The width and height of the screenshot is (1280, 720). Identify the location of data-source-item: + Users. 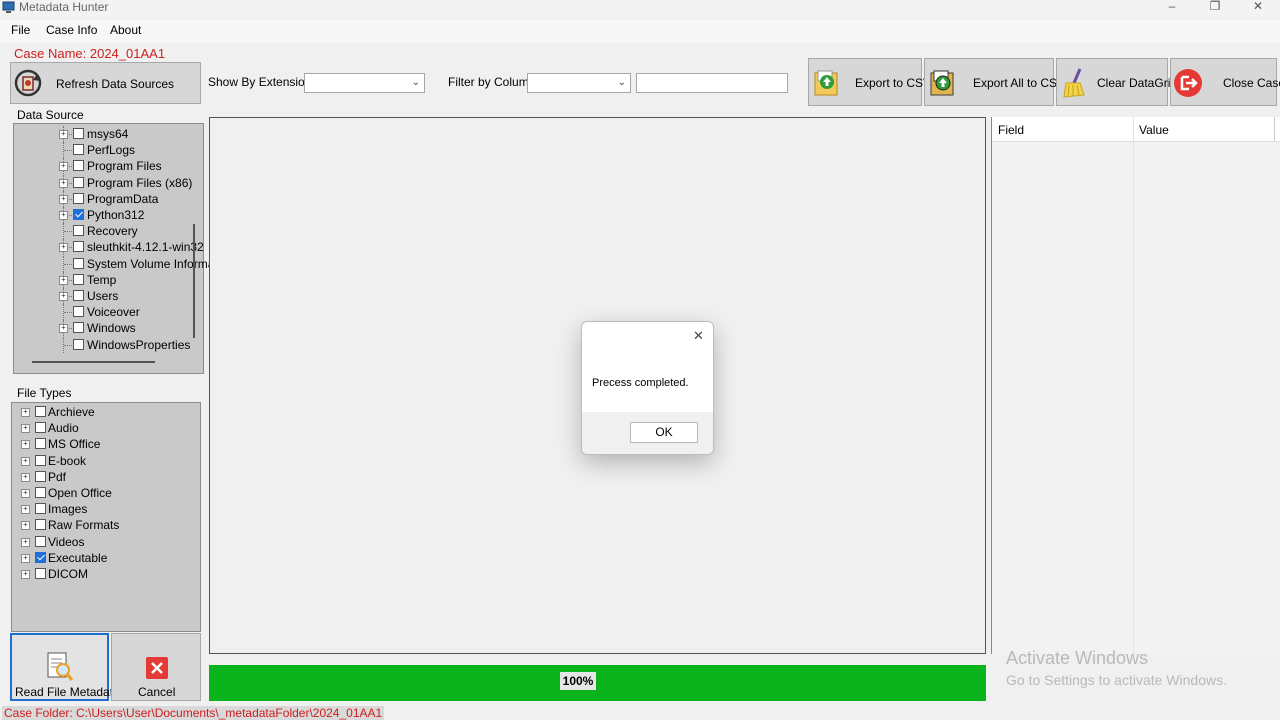
(103, 296).